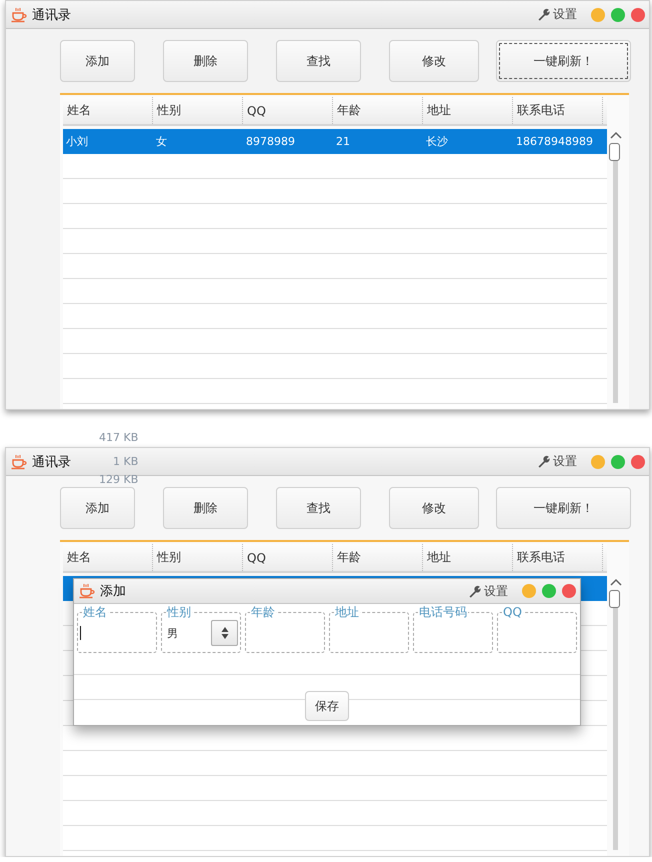 The width and height of the screenshot is (652, 862). I want to click on table-cell: 长沙, so click(437, 141).